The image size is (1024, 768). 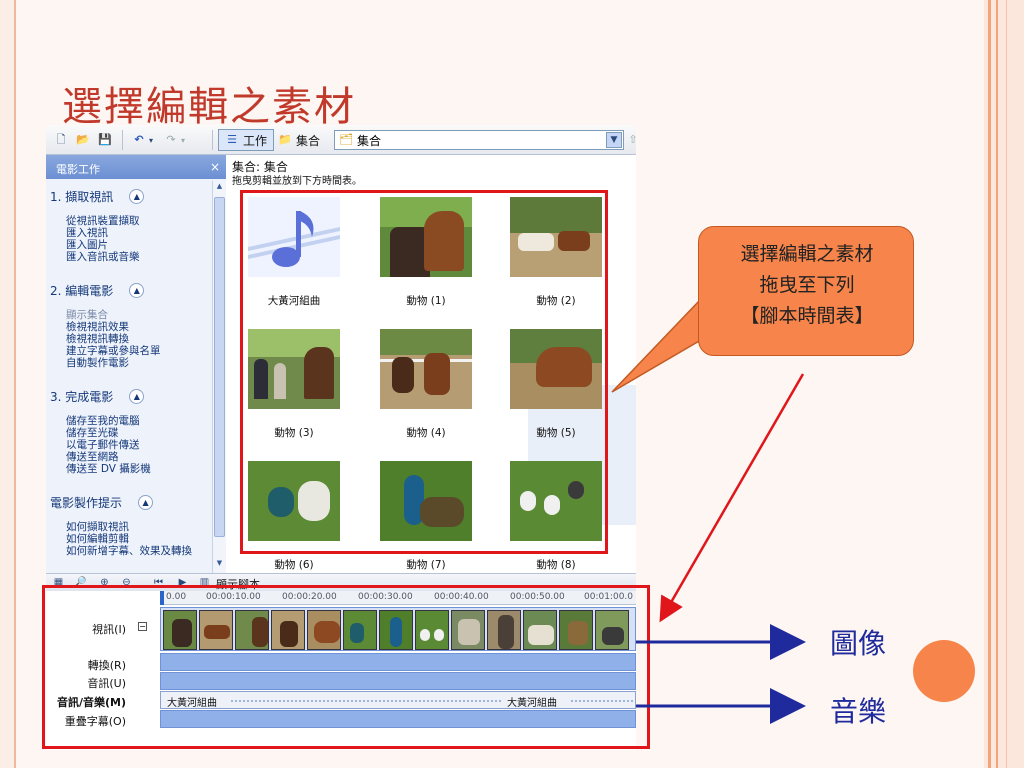 What do you see at coordinates (806, 291) in the screenshot?
I see `callout-box: 選擇編輯之素材 拖曳至下列 【腳本時間表】` at bounding box center [806, 291].